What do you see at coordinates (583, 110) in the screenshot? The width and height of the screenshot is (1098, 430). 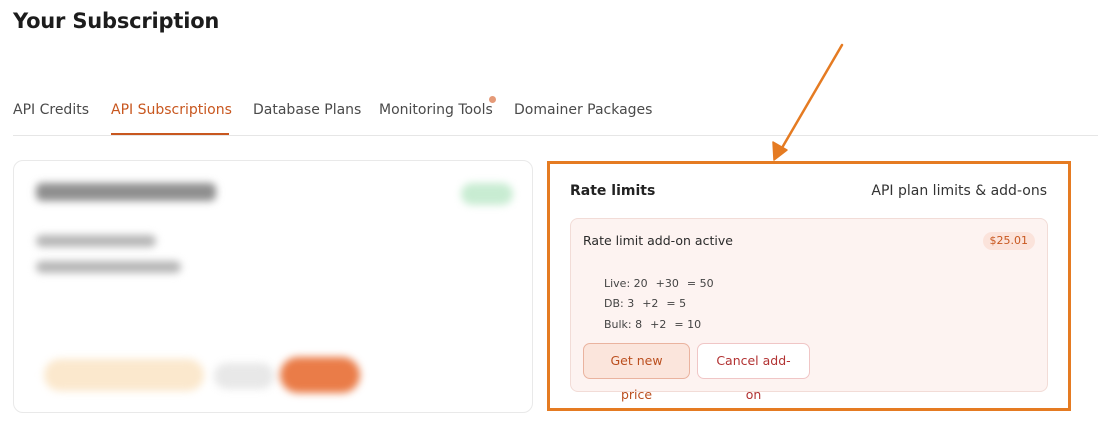 I see `tab-domainer-packages: Domainer Packages` at bounding box center [583, 110].